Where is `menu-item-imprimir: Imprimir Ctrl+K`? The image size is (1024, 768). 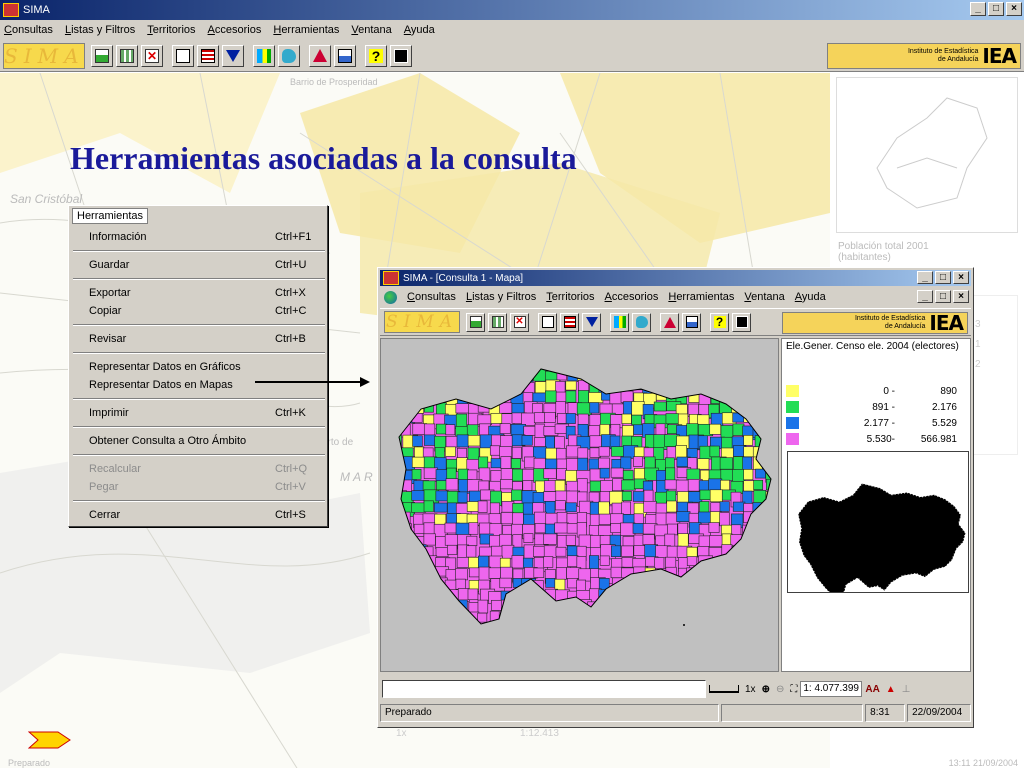
menu-item-imprimir: Imprimir Ctrl+K is located at coordinates (204, 413).